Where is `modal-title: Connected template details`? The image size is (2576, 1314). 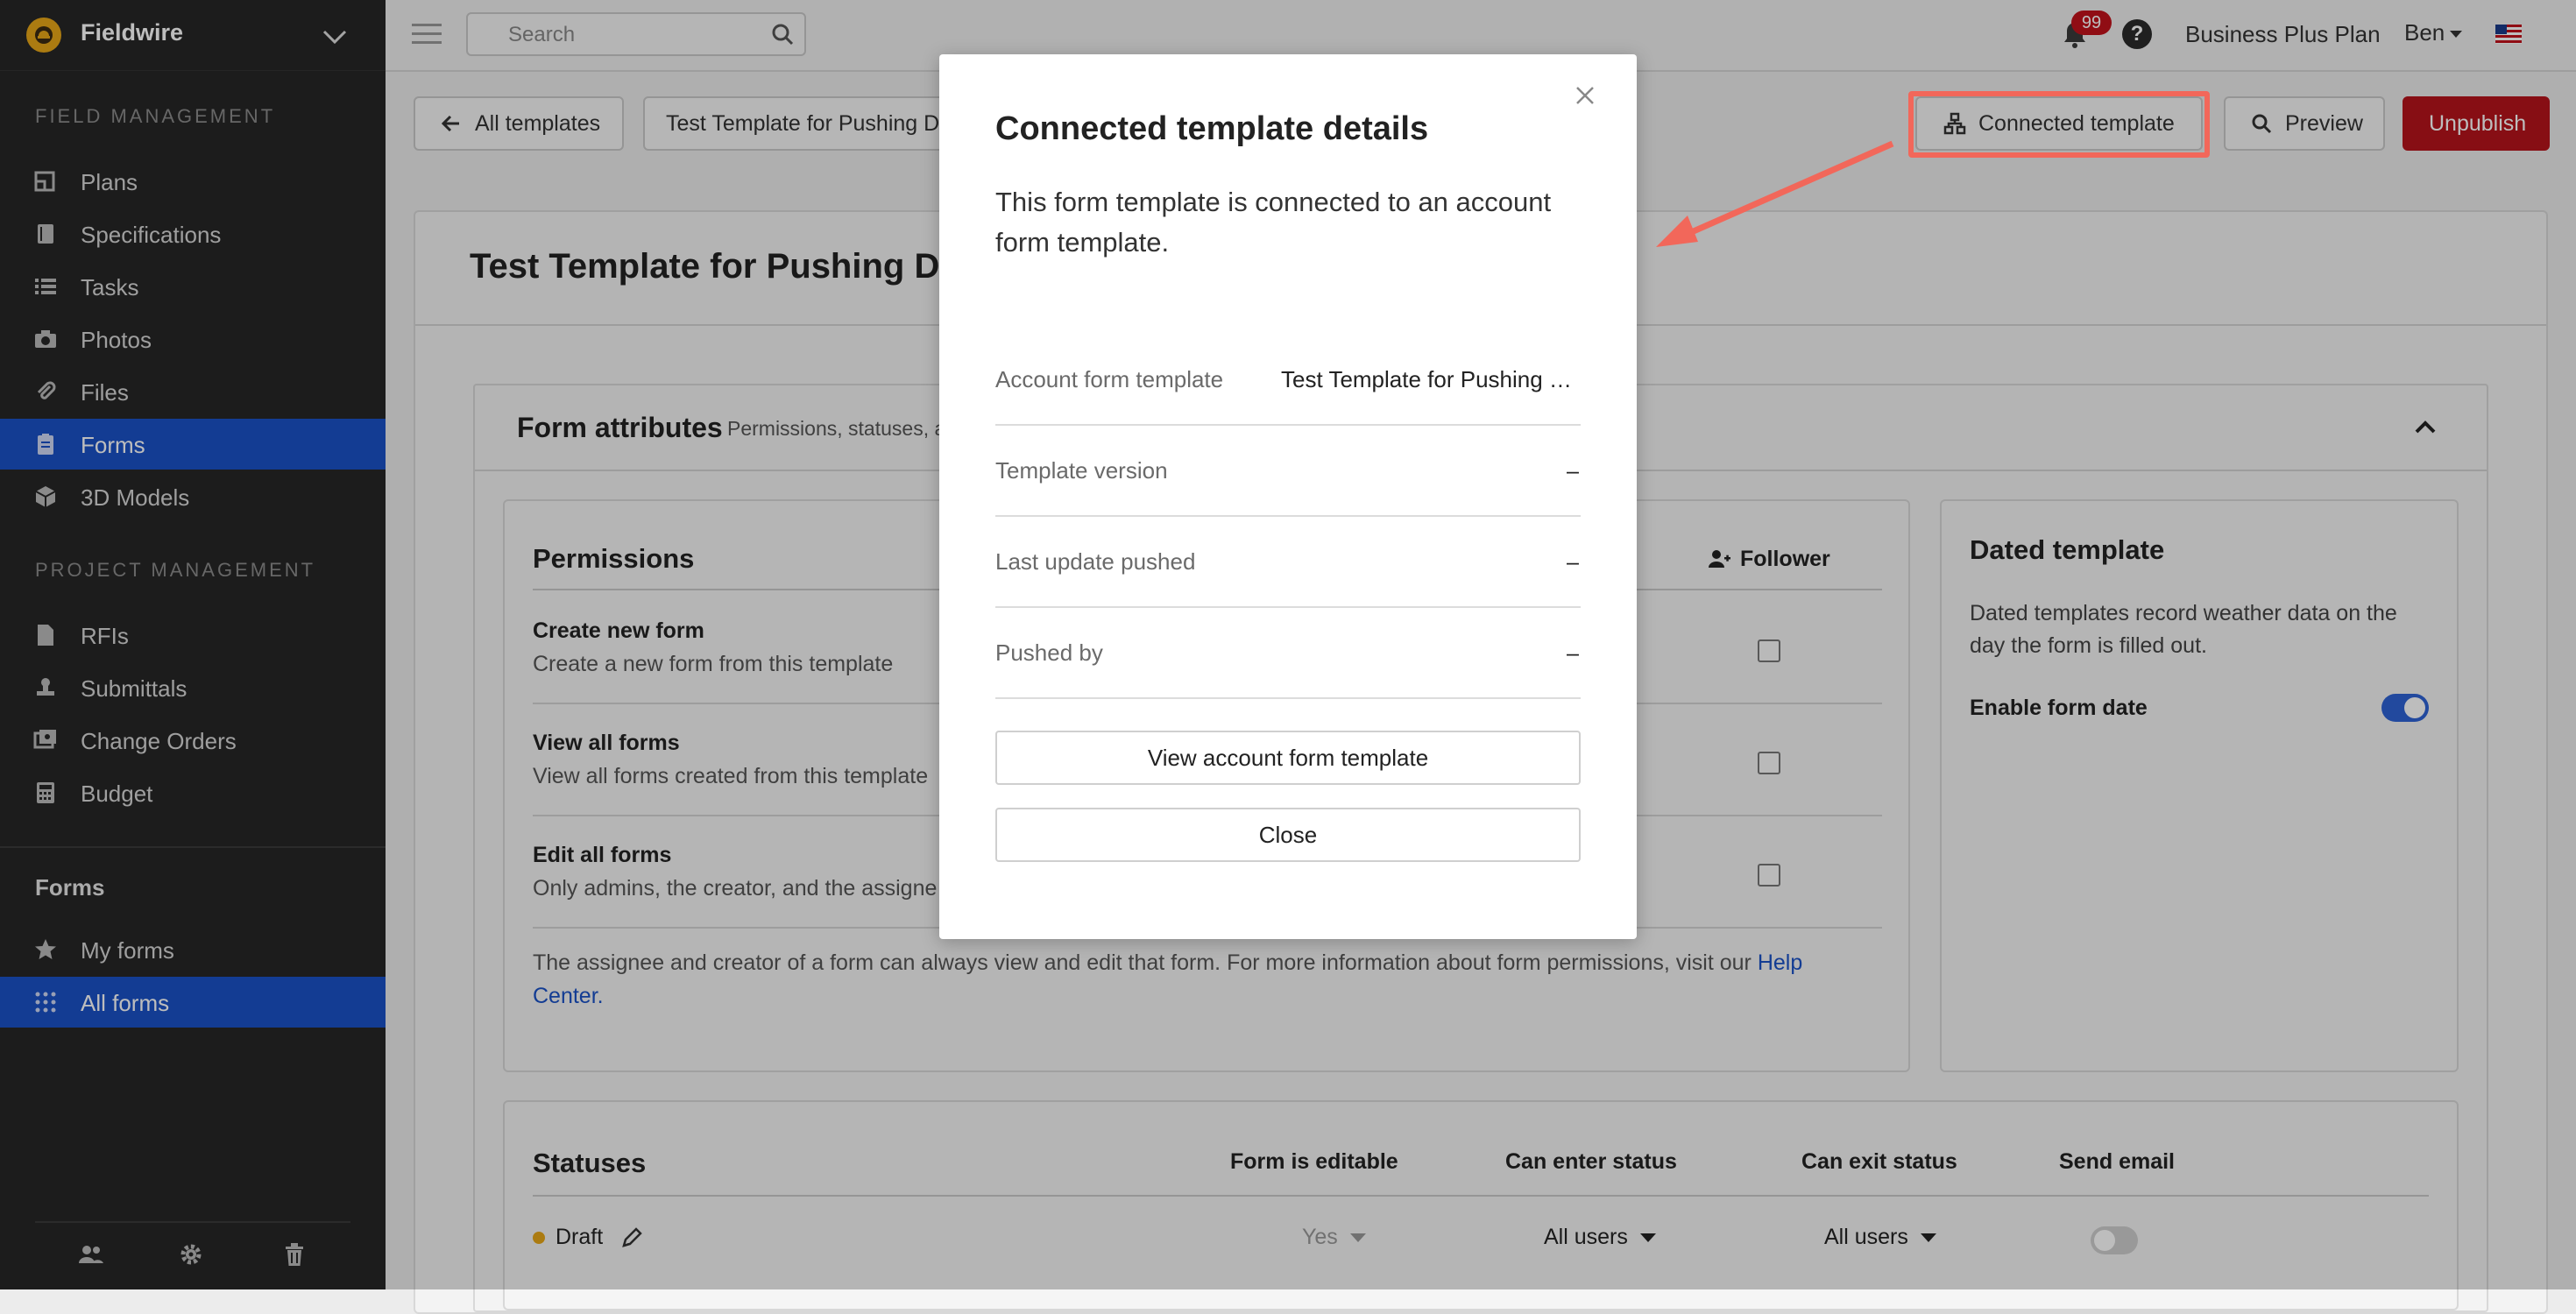
modal-title: Connected template details is located at coordinates (1212, 128).